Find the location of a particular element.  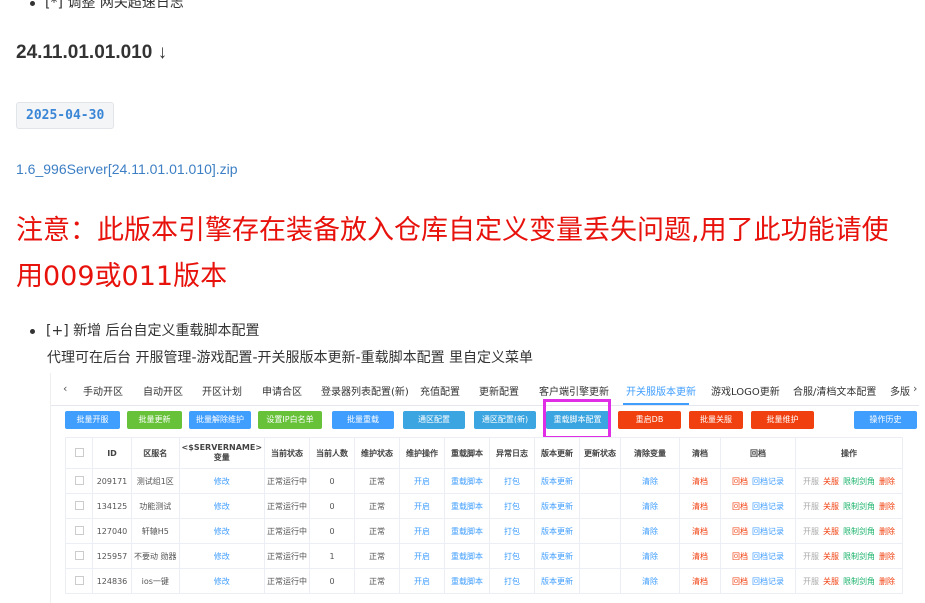

restart-db-button: 重启DB is located at coordinates (649, 420).